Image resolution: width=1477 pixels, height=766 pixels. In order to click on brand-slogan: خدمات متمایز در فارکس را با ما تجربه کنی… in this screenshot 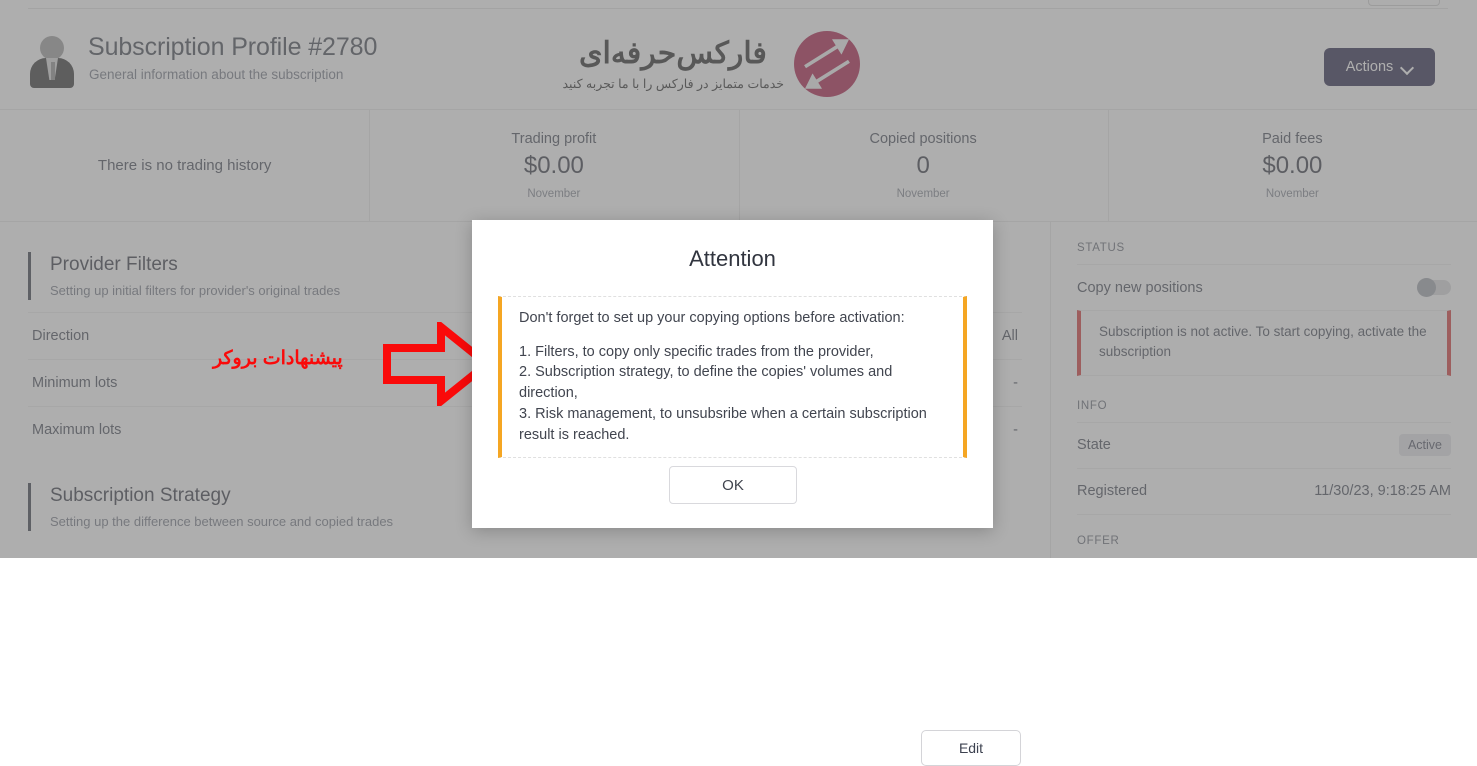, I will do `click(681, 83)`.